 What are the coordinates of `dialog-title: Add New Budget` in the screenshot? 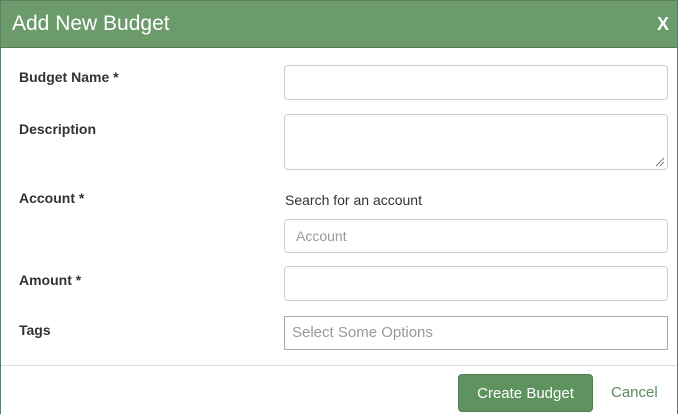 It's located at (91, 23).